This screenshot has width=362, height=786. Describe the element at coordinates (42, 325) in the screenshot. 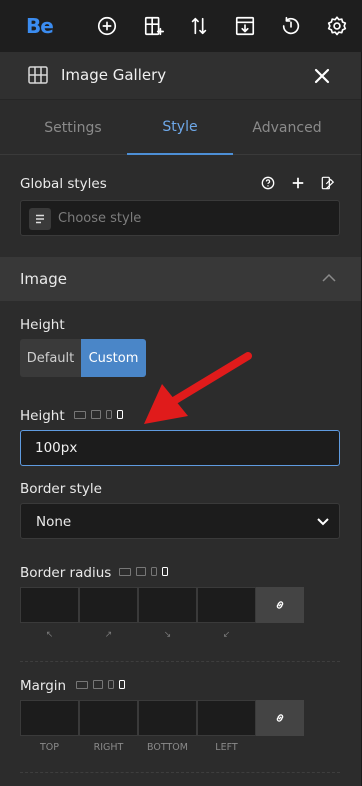

I see `height-mode-label: Height` at that location.